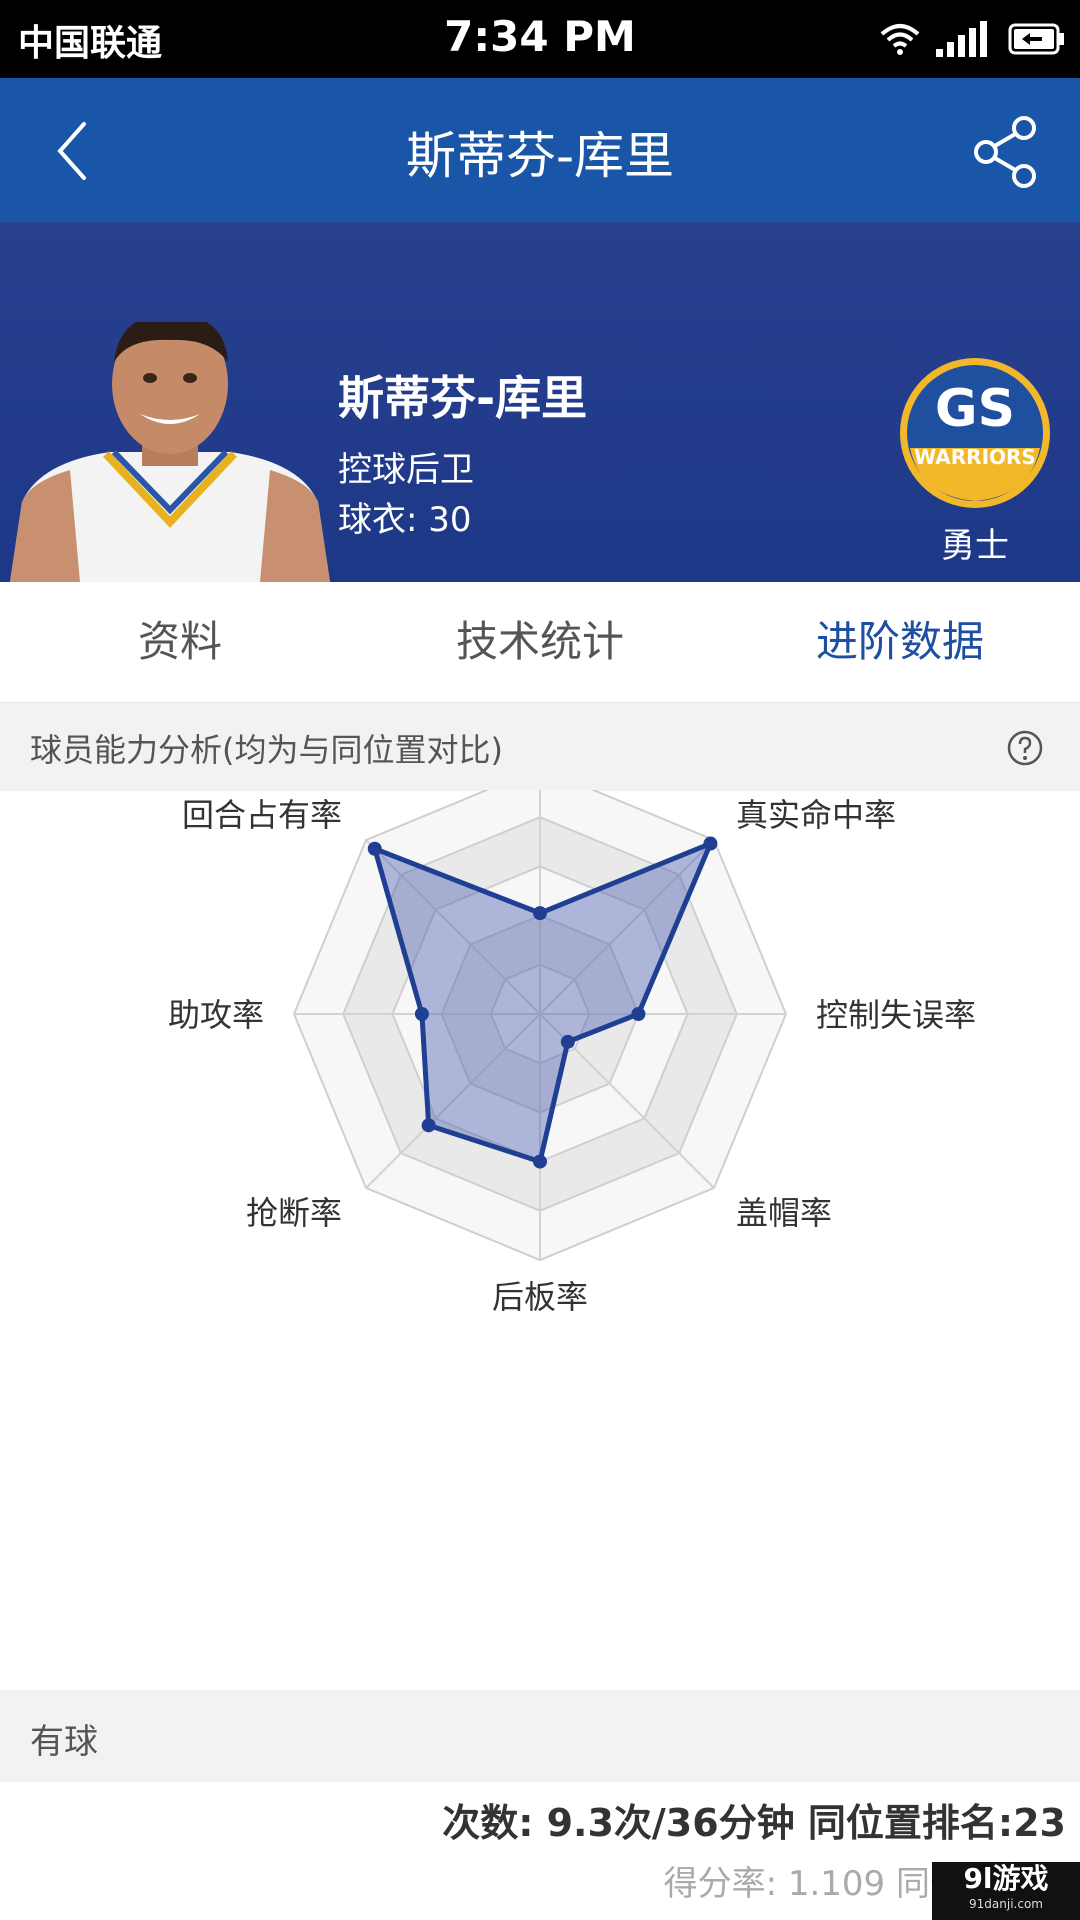  I want to click on watermark-logo: 9l游戏 91danji.com, so click(1006, 1891).